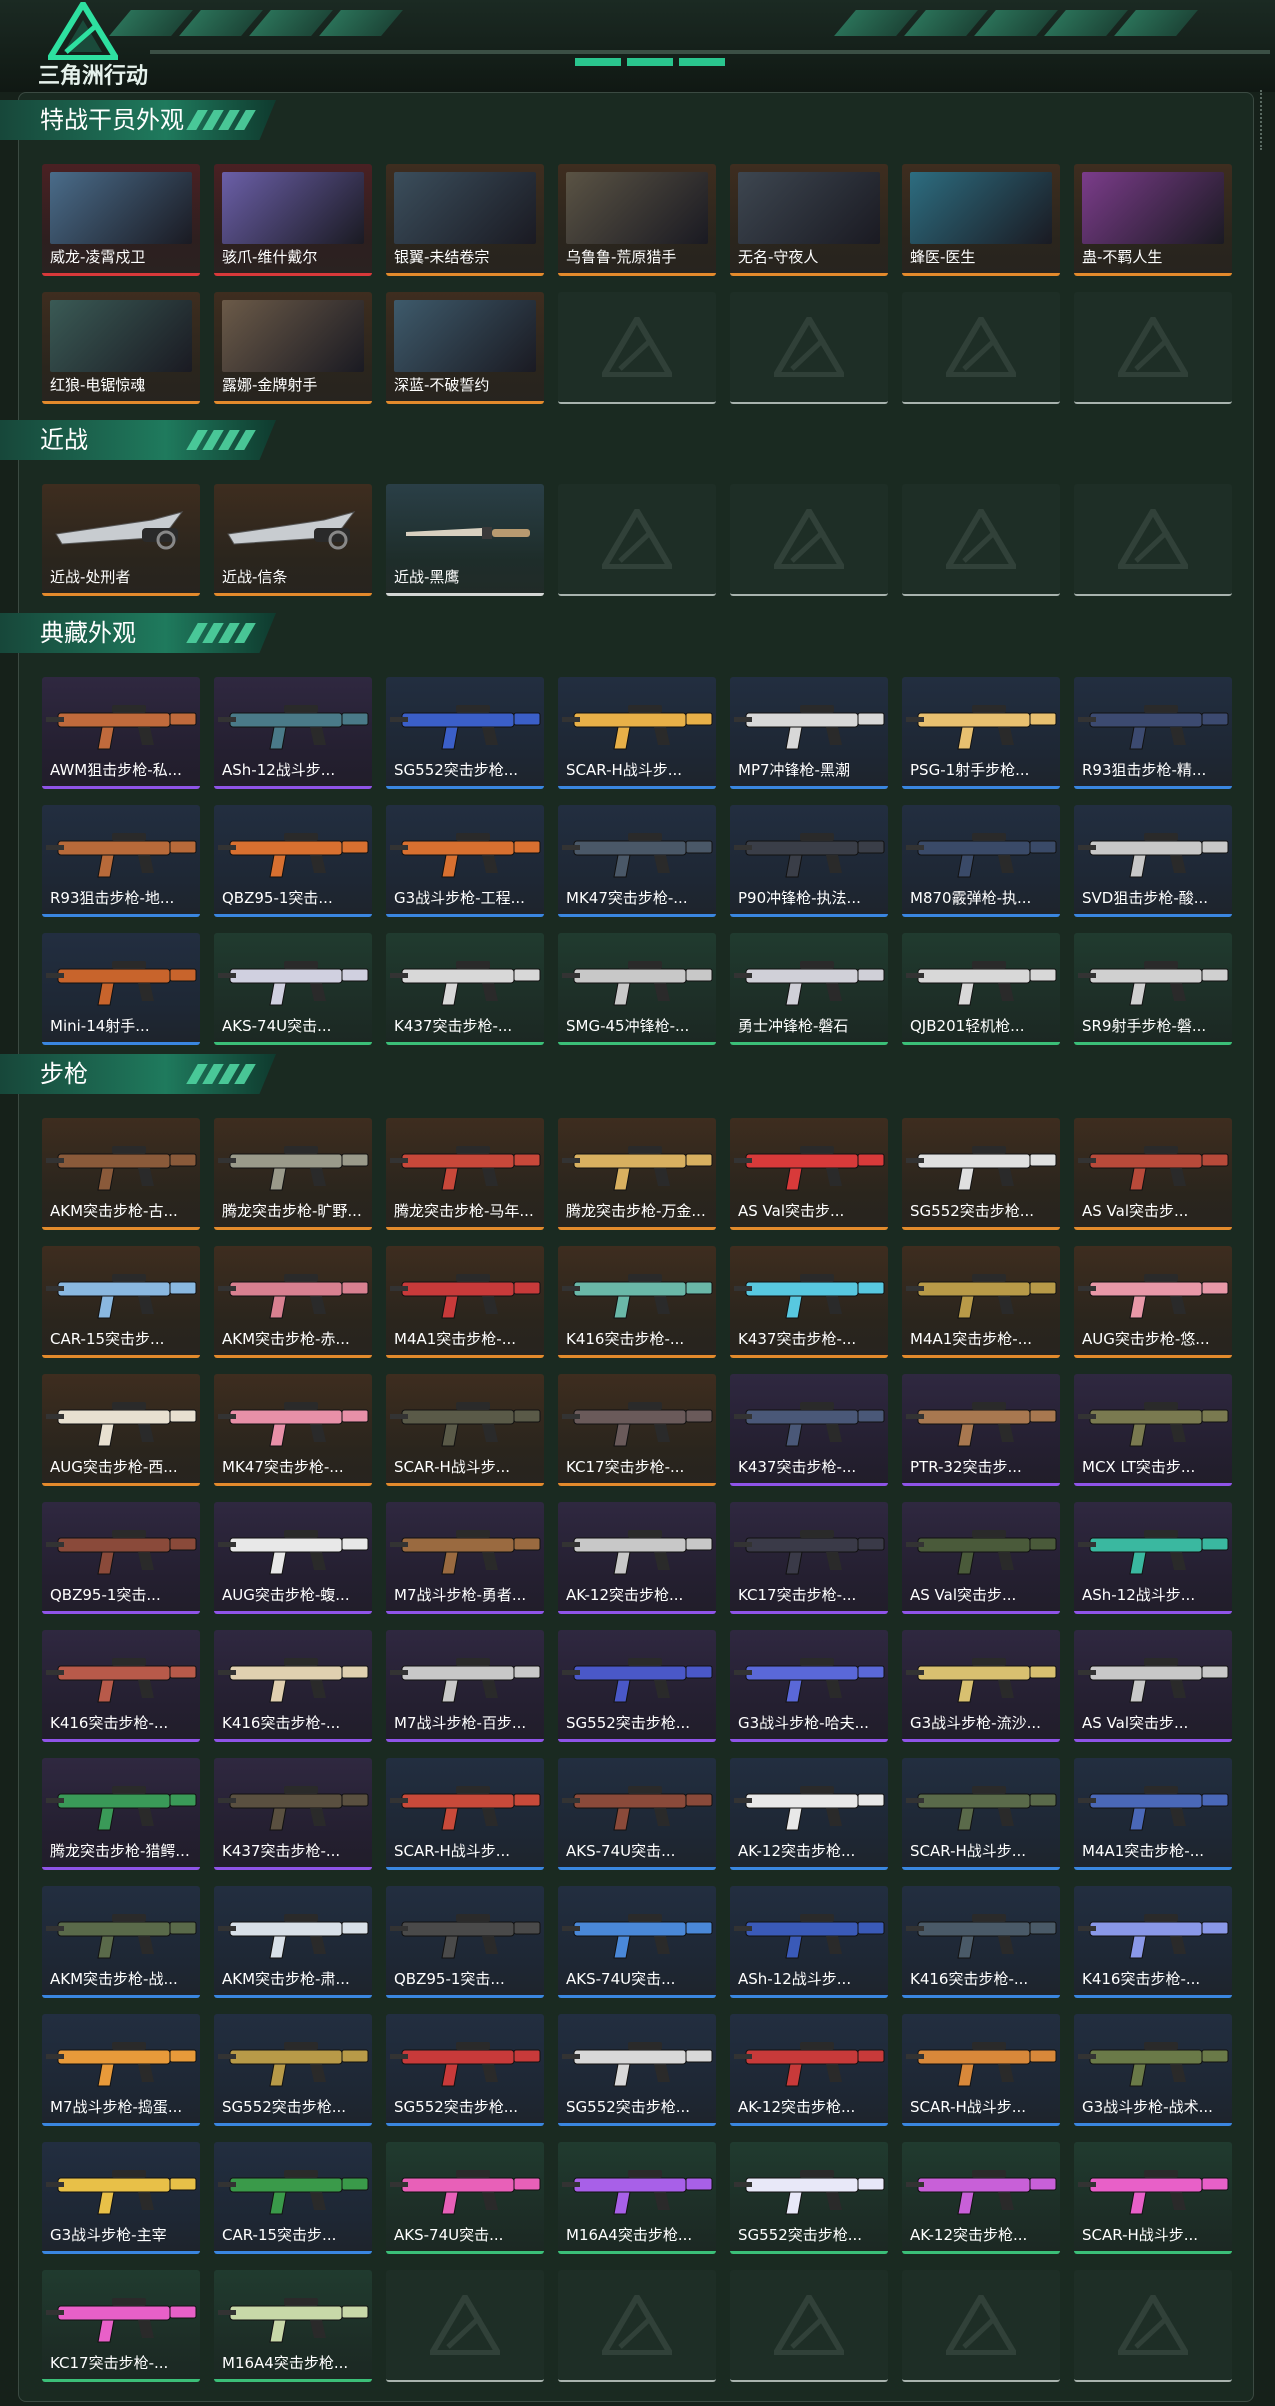  I want to click on item-card: 近战-信条, so click(293, 540).